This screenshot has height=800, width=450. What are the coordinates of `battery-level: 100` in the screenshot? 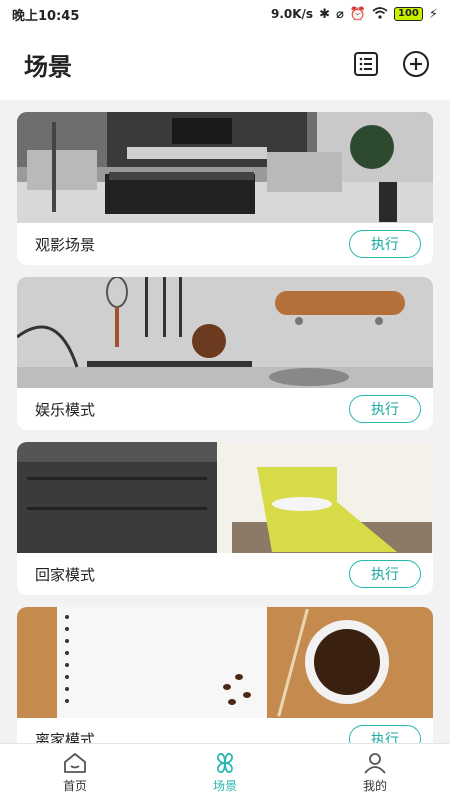 It's located at (408, 13).